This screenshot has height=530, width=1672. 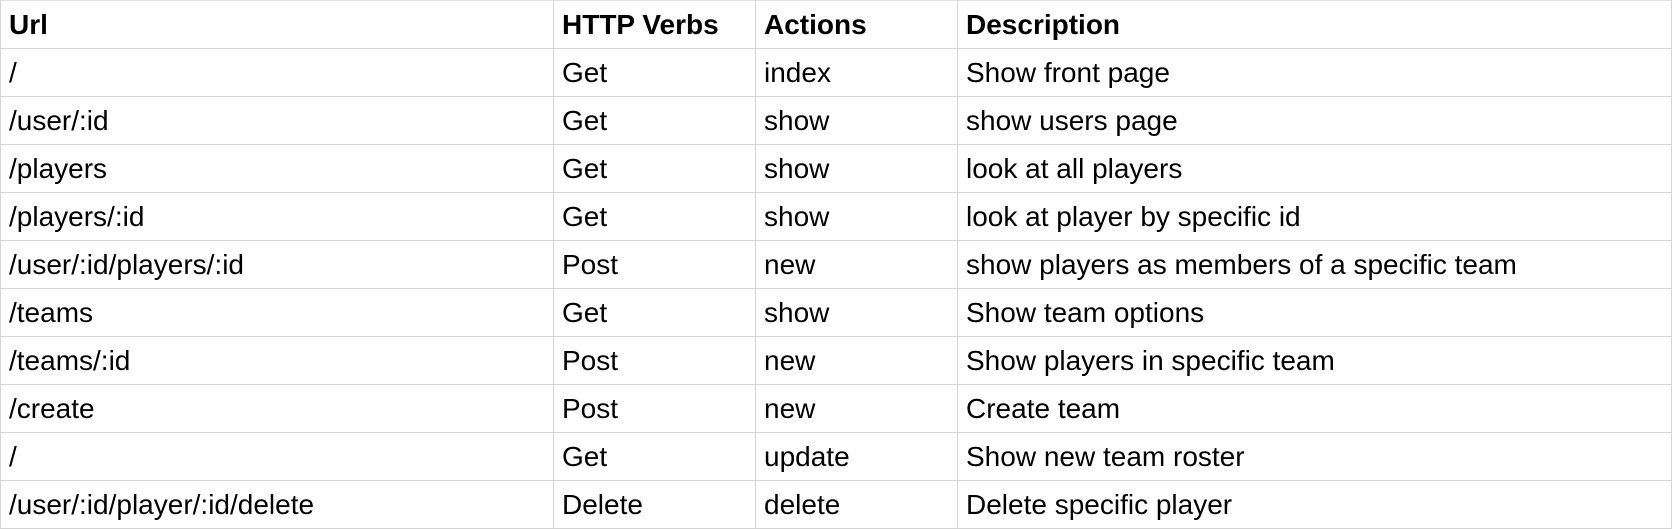 What do you see at coordinates (277, 24) in the screenshot?
I see `header-url: Url` at bounding box center [277, 24].